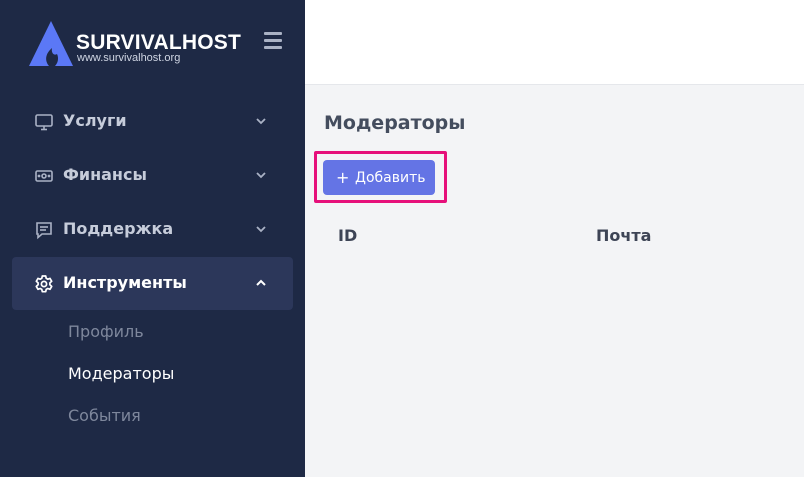 The image size is (804, 477). Describe the element at coordinates (343, 177) in the screenshot. I see `plus-icon: +` at that location.